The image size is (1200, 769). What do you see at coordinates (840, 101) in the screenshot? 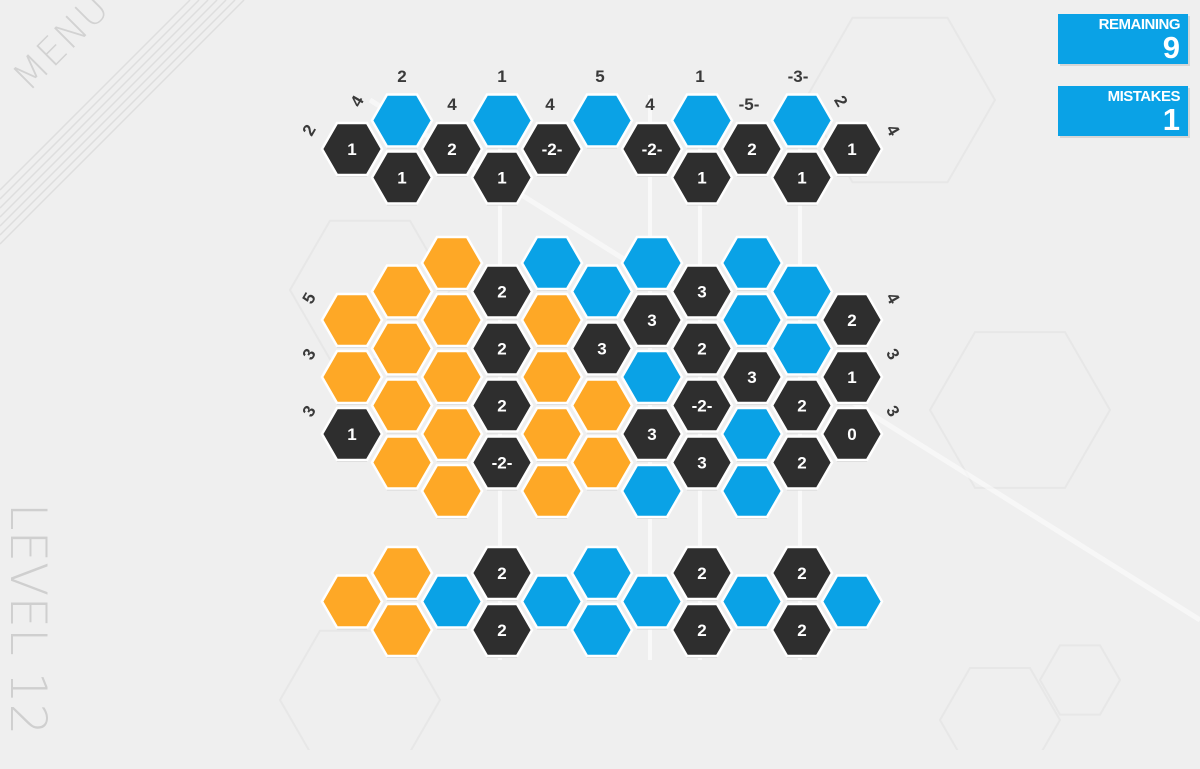
I see `row-clue-right: 2` at bounding box center [840, 101].